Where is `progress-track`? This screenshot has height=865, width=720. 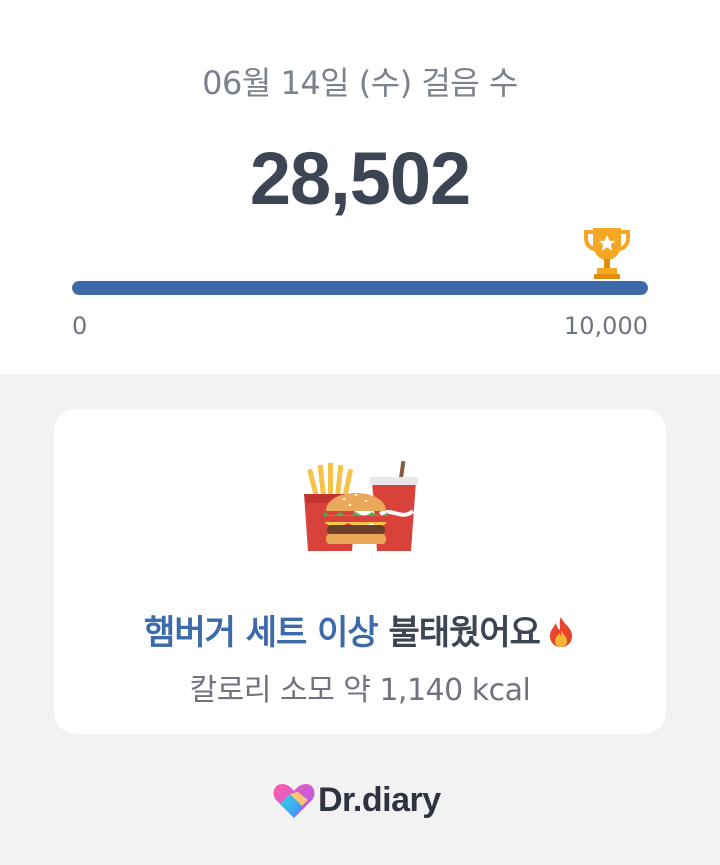 progress-track is located at coordinates (360, 288).